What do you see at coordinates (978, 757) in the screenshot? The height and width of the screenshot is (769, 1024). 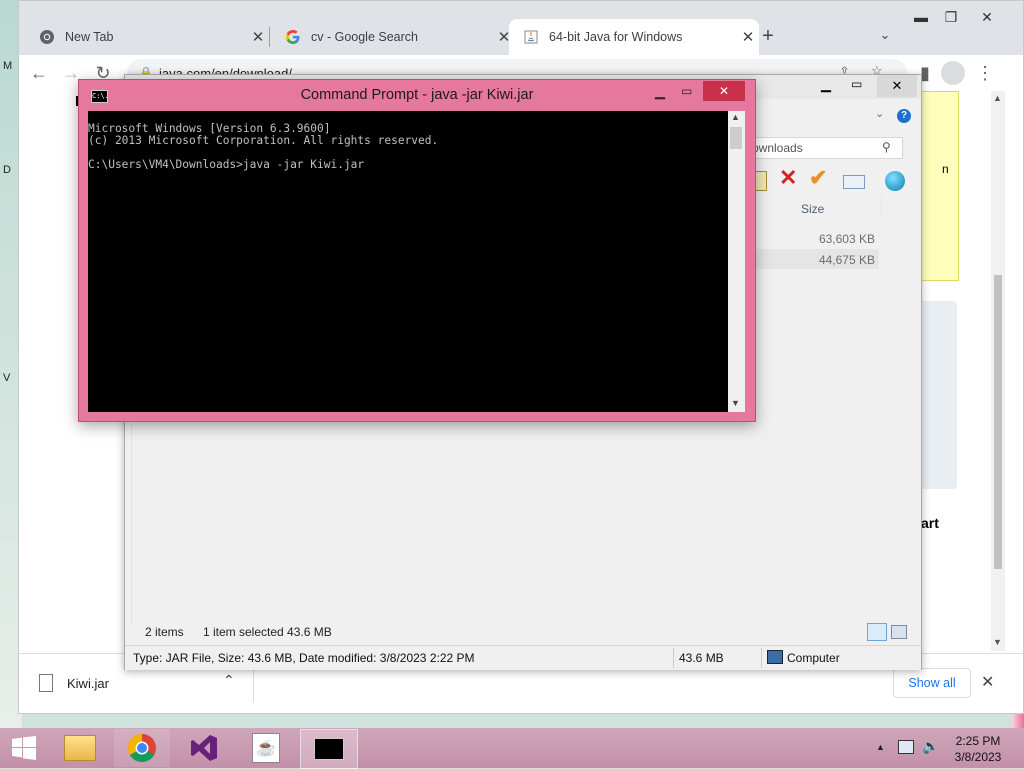 I see `clock-date: 3/8/2023` at bounding box center [978, 757].